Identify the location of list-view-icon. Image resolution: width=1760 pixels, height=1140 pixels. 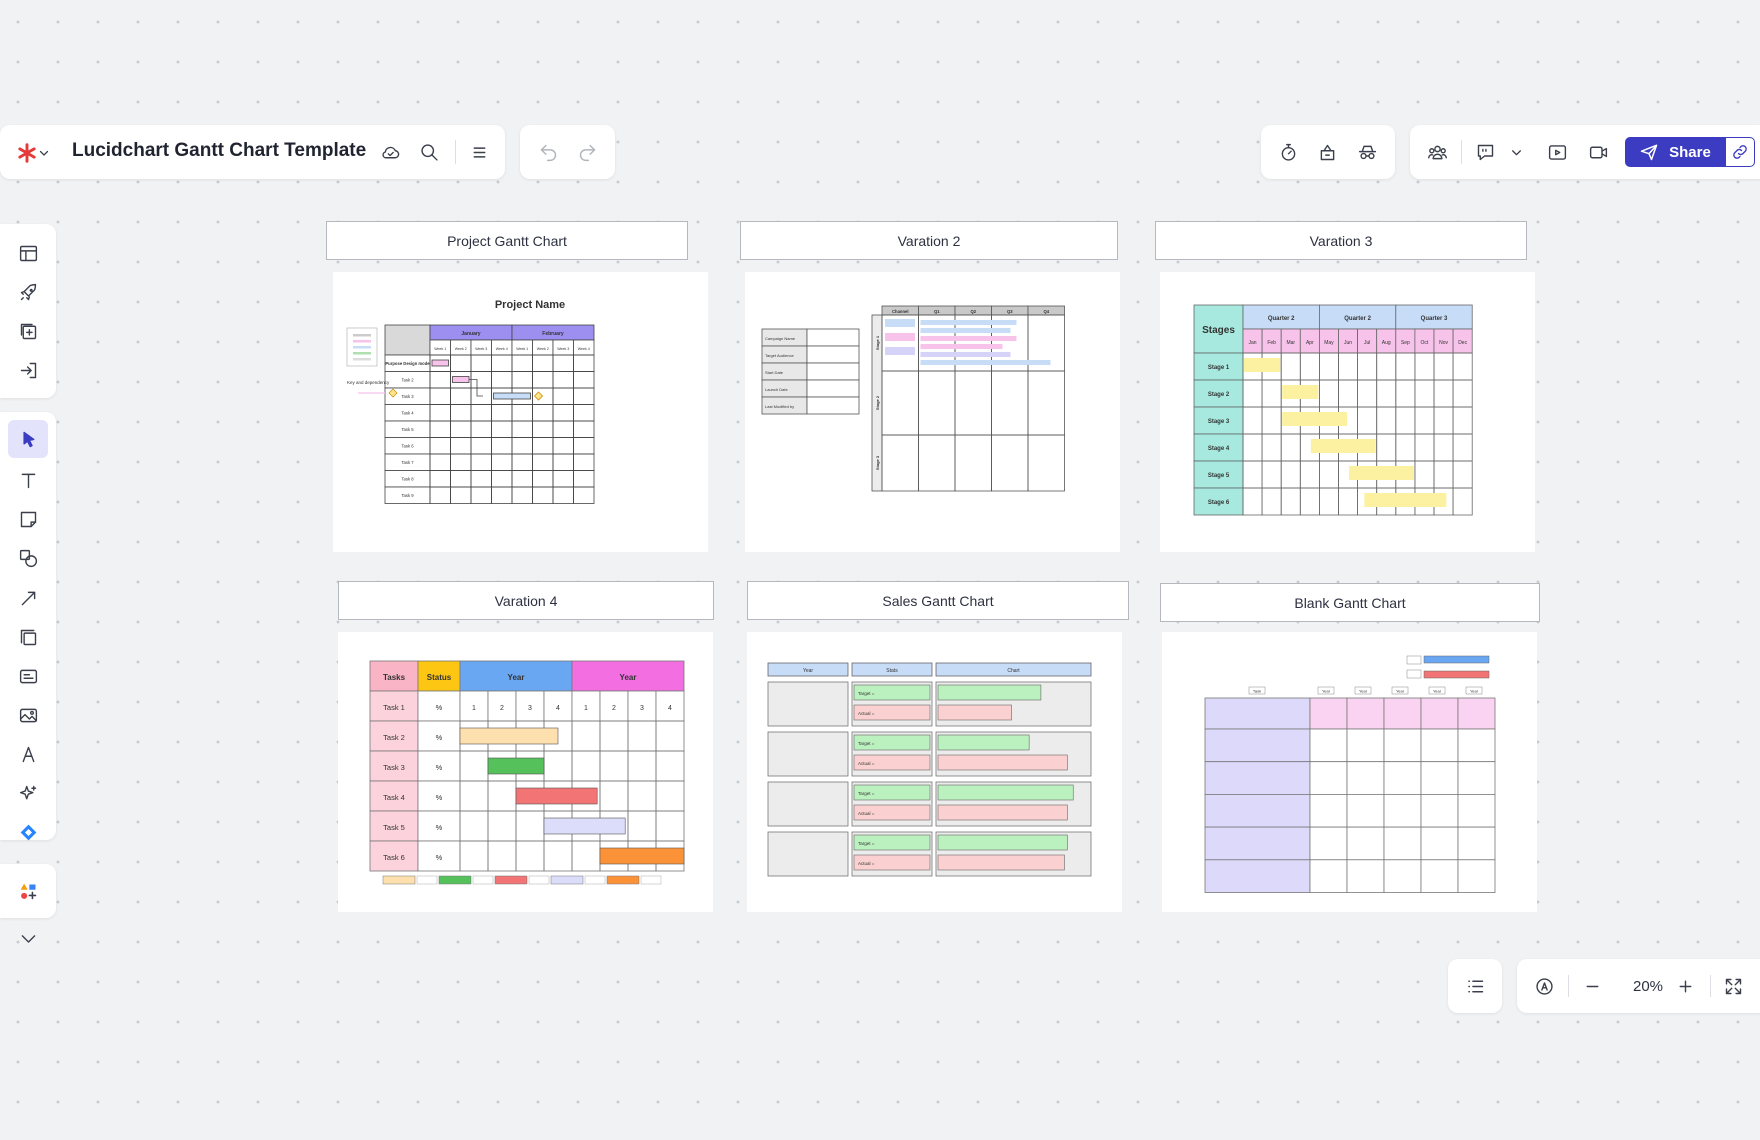
(1475, 986).